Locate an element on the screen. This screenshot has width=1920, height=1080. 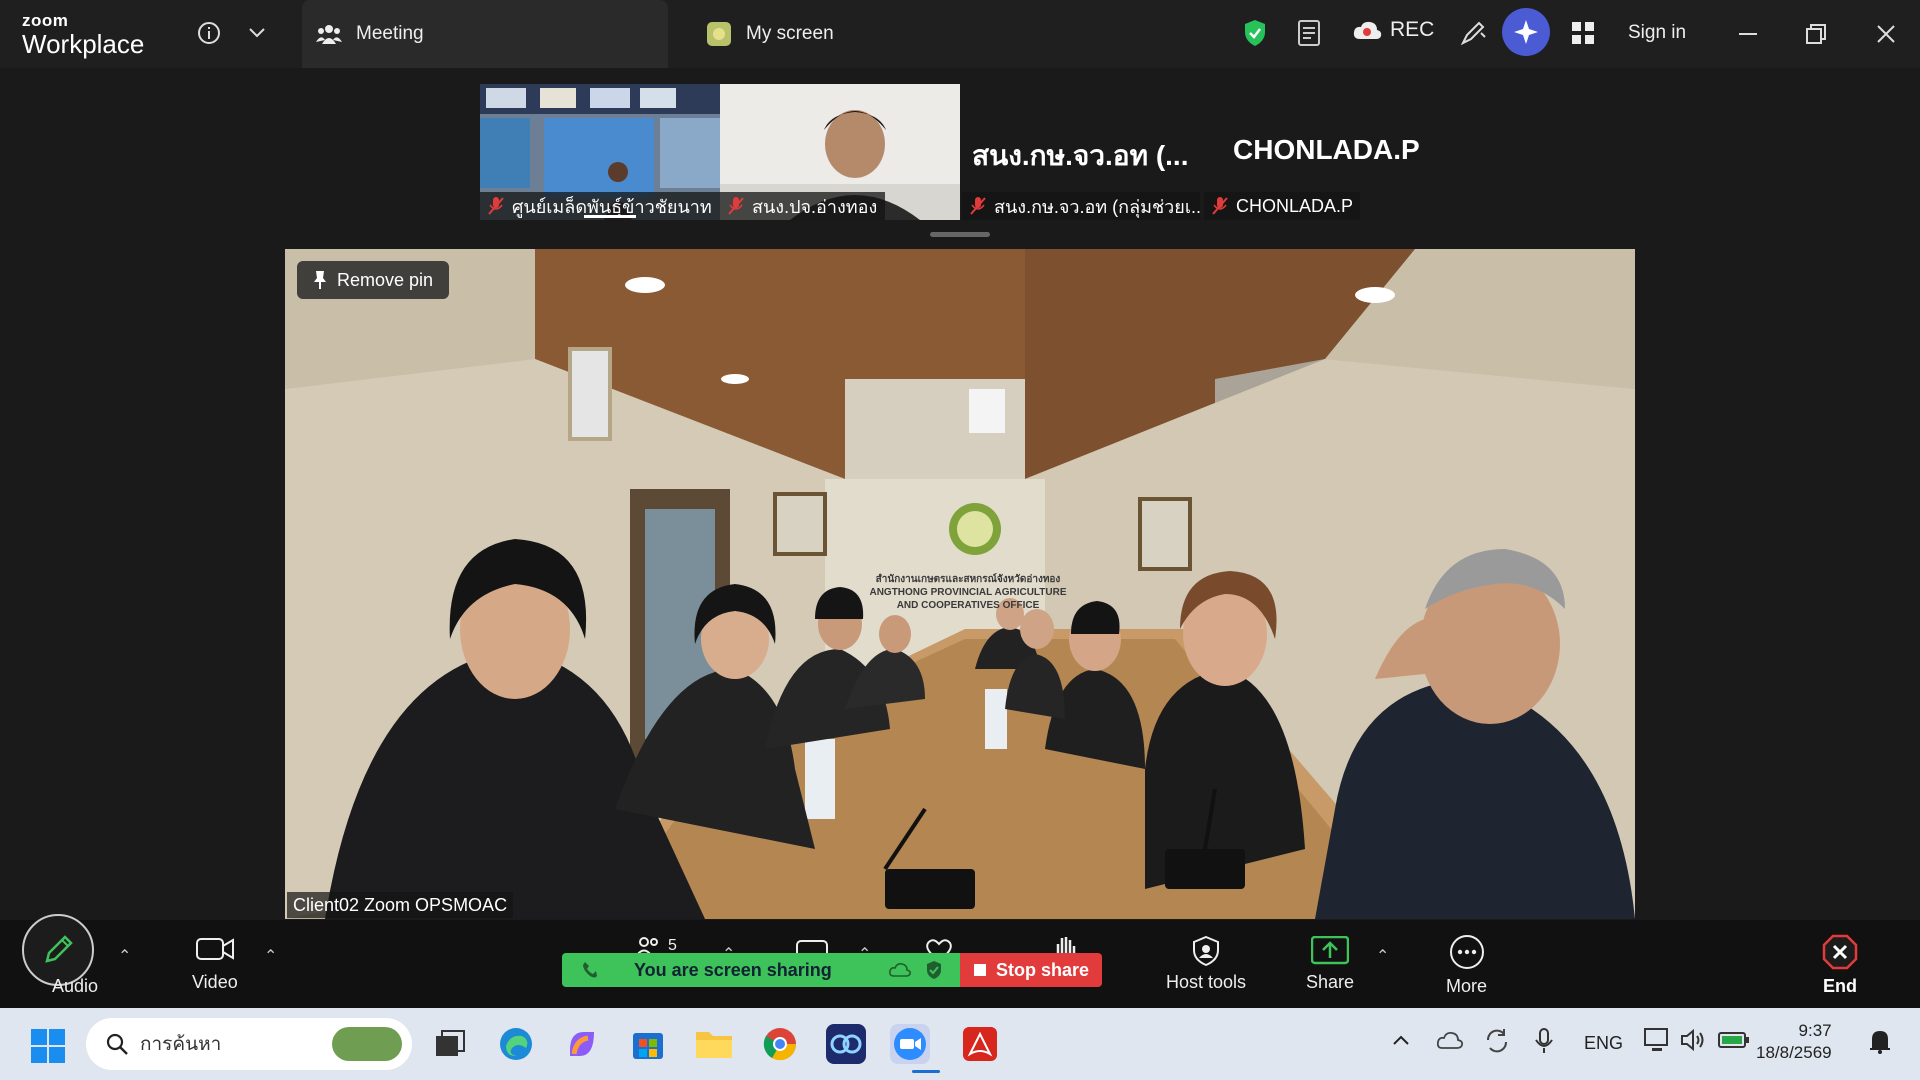
audio-label: Audio is located at coordinates (75, 986).